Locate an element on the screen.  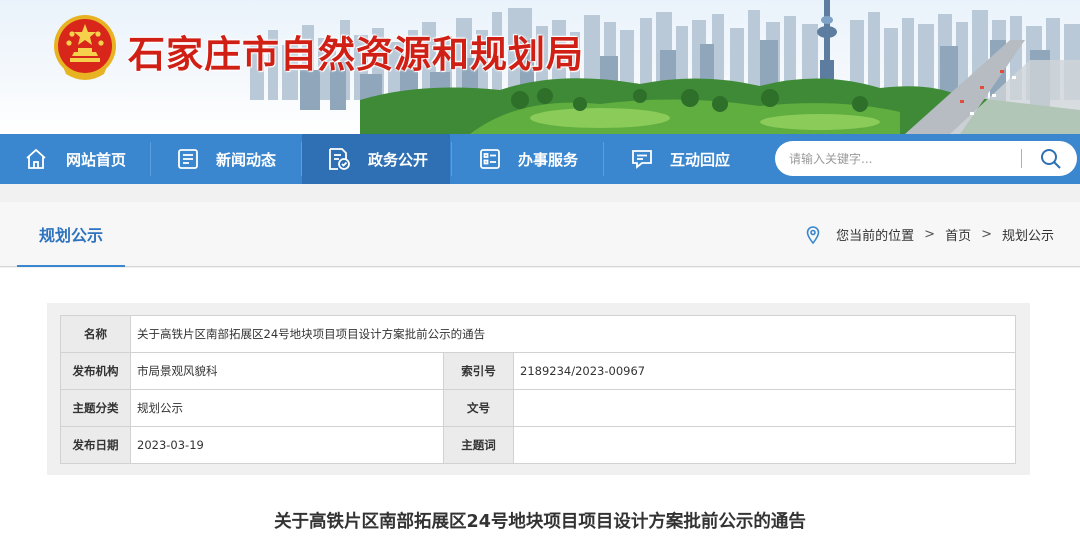
breadcrumb: 您当前的位置 > 首页 > 规划公示 is located at coordinates (930, 234).